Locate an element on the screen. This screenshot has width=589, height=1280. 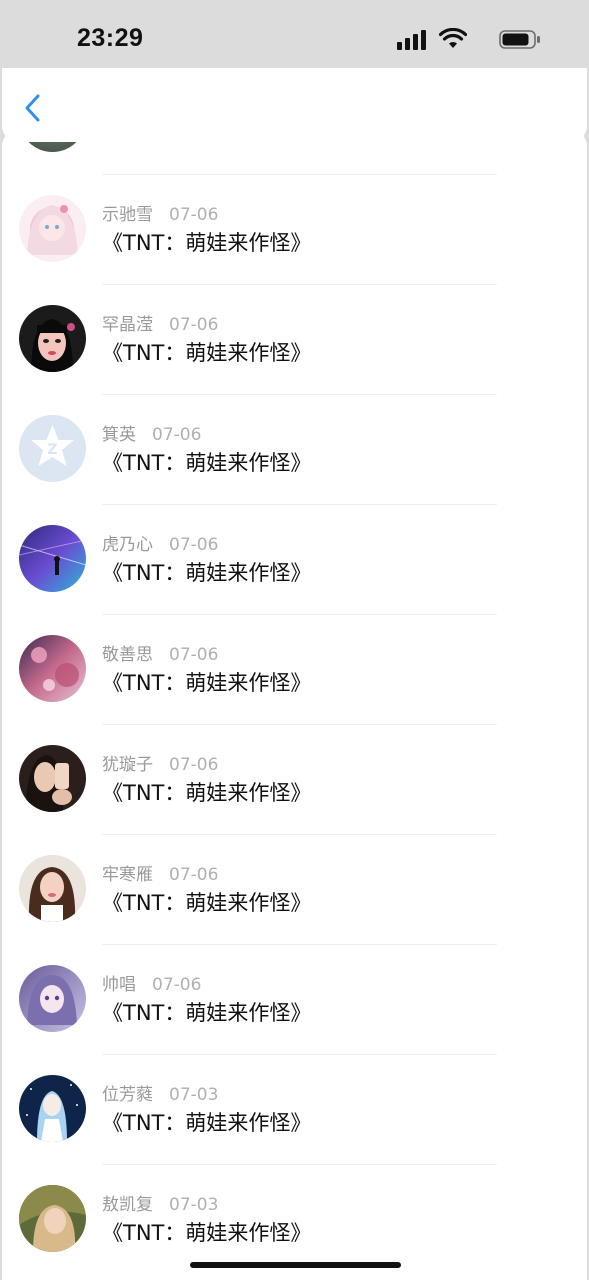
user-name: 位芳蕤 is located at coordinates (127, 1095).